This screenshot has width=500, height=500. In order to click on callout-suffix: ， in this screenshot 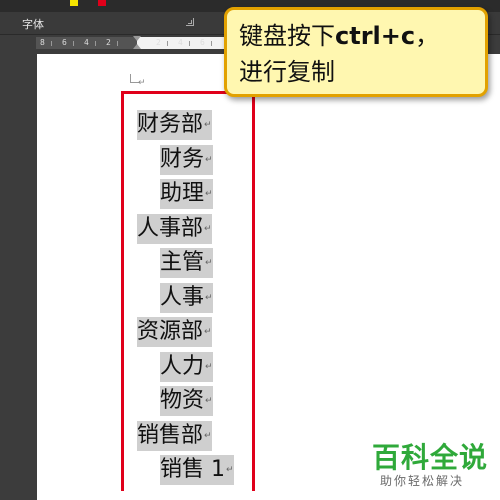, I will do `click(427, 36)`.